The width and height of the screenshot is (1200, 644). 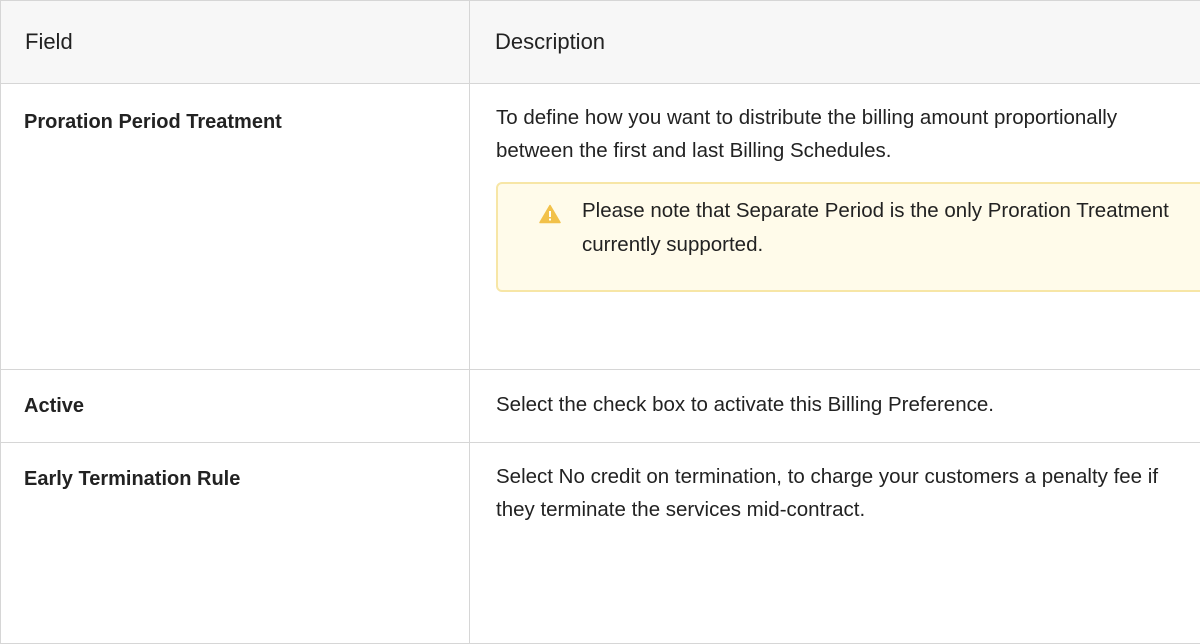 What do you see at coordinates (550, 214) in the screenshot?
I see `warning-icon` at bounding box center [550, 214].